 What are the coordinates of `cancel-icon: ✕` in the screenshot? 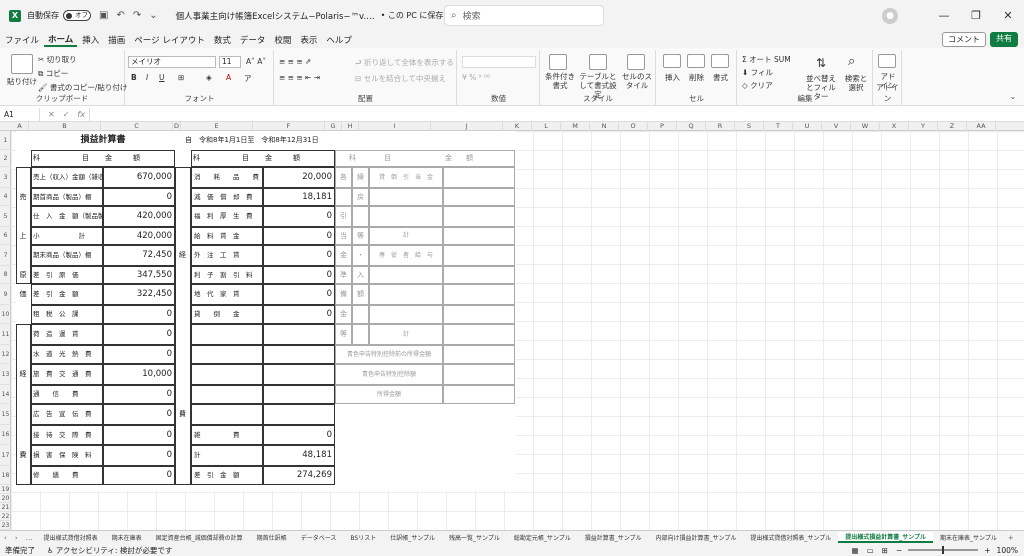 It's located at (51, 114).